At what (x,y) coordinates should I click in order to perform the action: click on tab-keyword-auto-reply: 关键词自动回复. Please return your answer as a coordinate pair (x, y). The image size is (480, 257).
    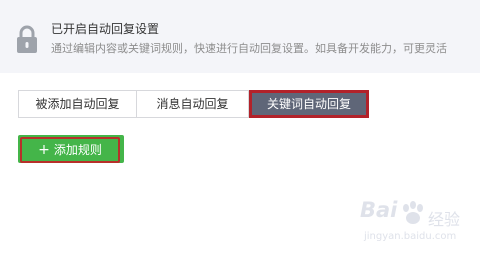
    Looking at the image, I should click on (309, 104).